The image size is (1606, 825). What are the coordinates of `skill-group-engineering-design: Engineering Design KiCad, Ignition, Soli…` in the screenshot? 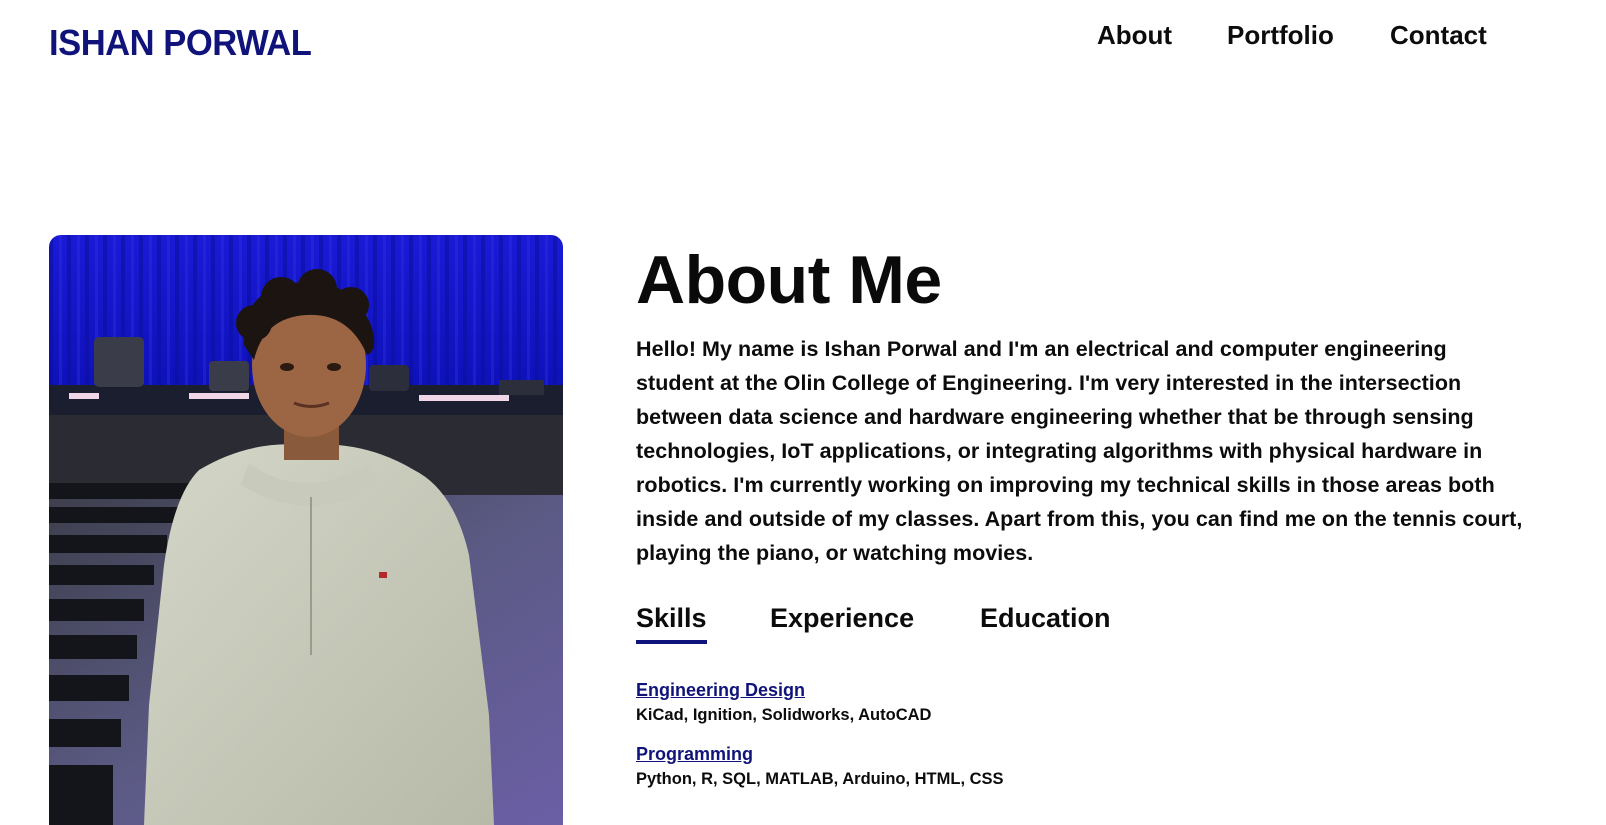 It's located at (986, 703).